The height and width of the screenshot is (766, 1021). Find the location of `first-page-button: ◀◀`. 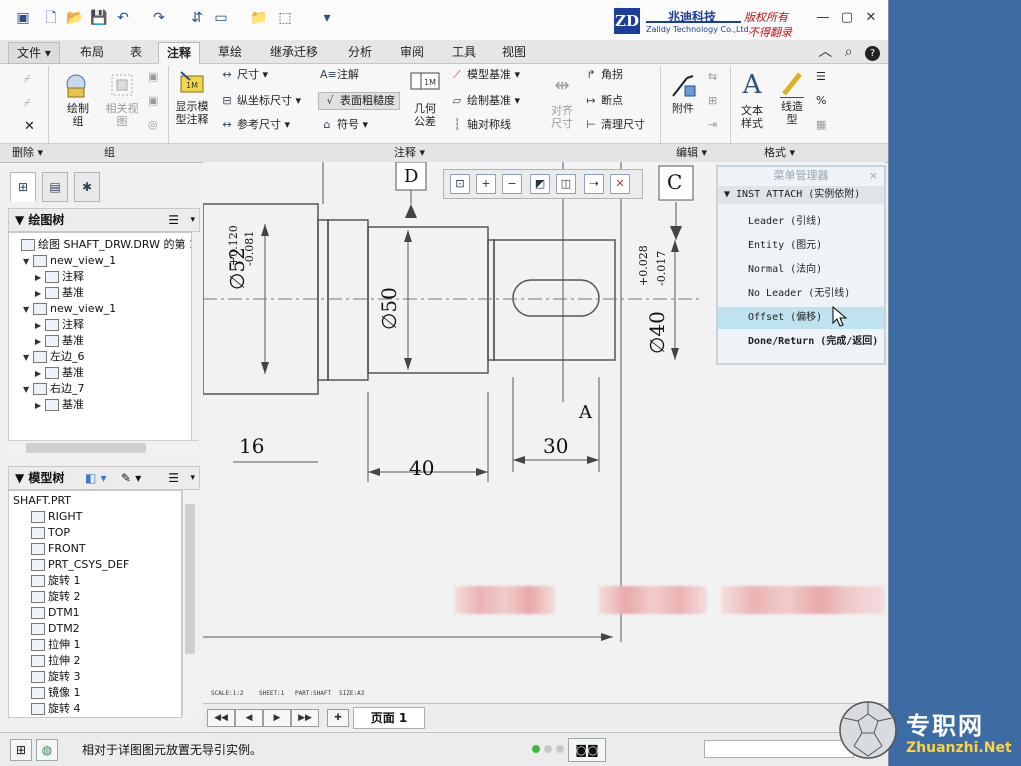

first-page-button: ◀◀ is located at coordinates (221, 718).